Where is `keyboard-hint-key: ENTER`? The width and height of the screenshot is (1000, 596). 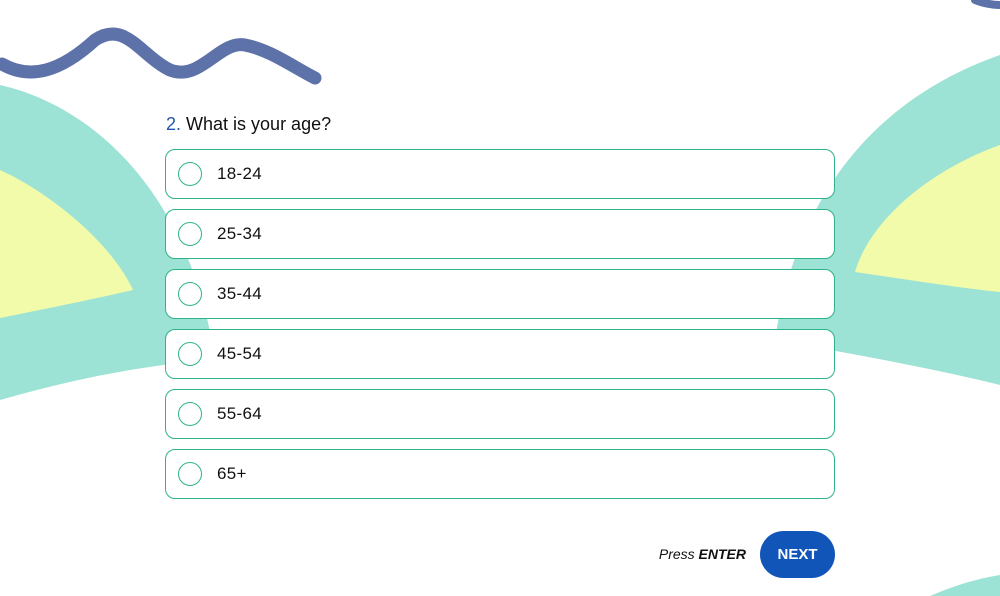
keyboard-hint-key: ENTER is located at coordinates (722, 554).